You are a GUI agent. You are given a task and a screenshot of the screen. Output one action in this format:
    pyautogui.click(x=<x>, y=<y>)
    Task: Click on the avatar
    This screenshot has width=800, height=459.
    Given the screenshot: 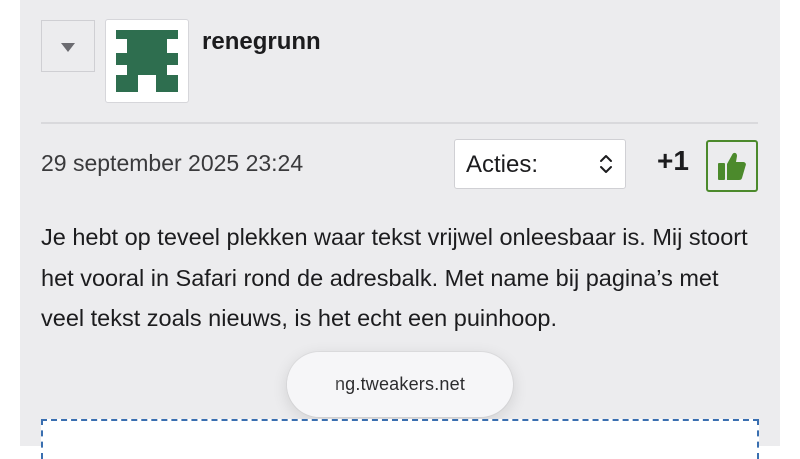 What is the action you would take?
    pyautogui.click(x=147, y=61)
    